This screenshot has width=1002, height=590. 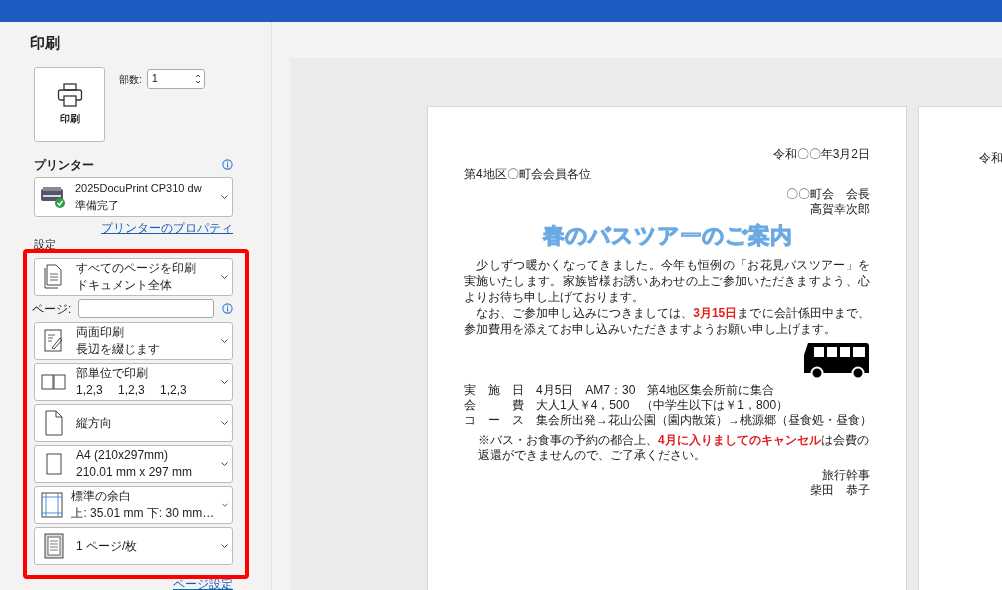 What do you see at coordinates (100, 332) in the screenshot?
I see `option-text: 両面印刷` at bounding box center [100, 332].